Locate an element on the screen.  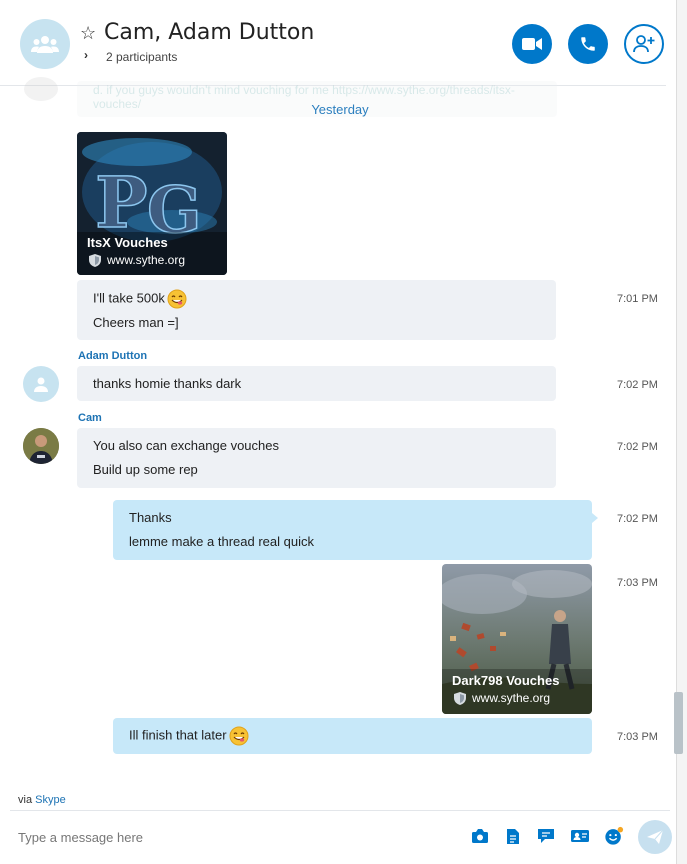
message-text: Thanks is located at coordinates (150, 517).